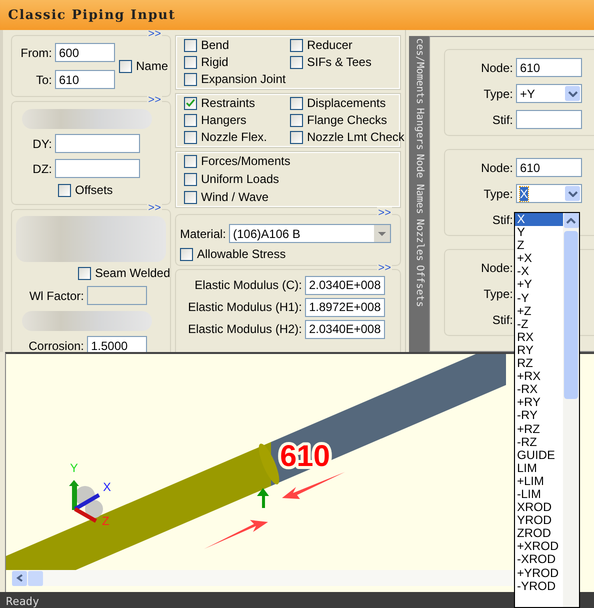  What do you see at coordinates (263, 498) in the screenshot?
I see `restraint-arrow-icon` at bounding box center [263, 498].